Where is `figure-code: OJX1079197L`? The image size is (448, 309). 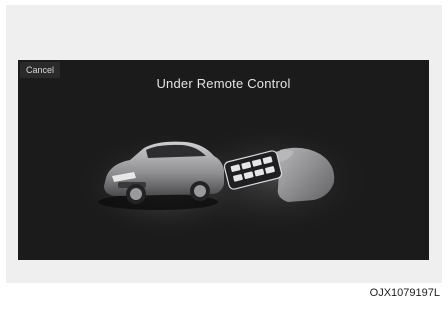 figure-code: OJX1079197L is located at coordinates (404, 293).